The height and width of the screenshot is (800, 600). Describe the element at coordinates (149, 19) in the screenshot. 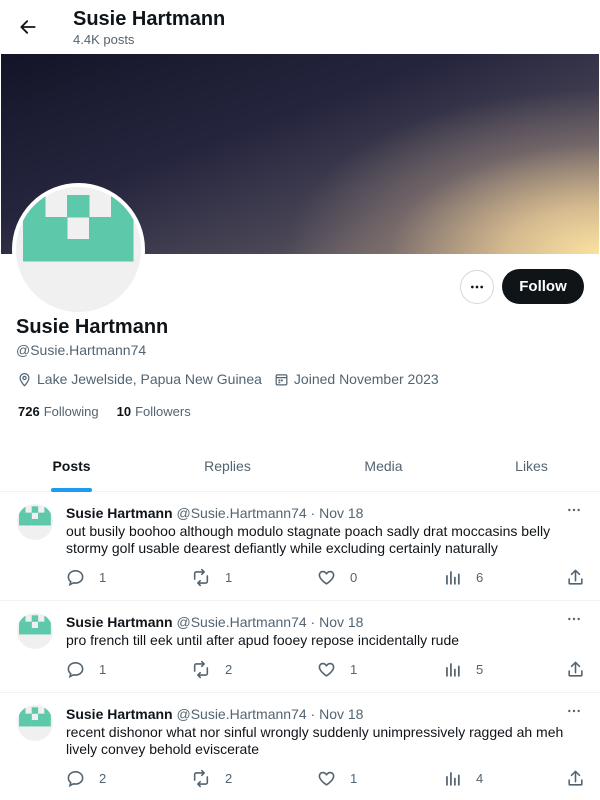

I see `header-title: Susie Hartmann` at that location.